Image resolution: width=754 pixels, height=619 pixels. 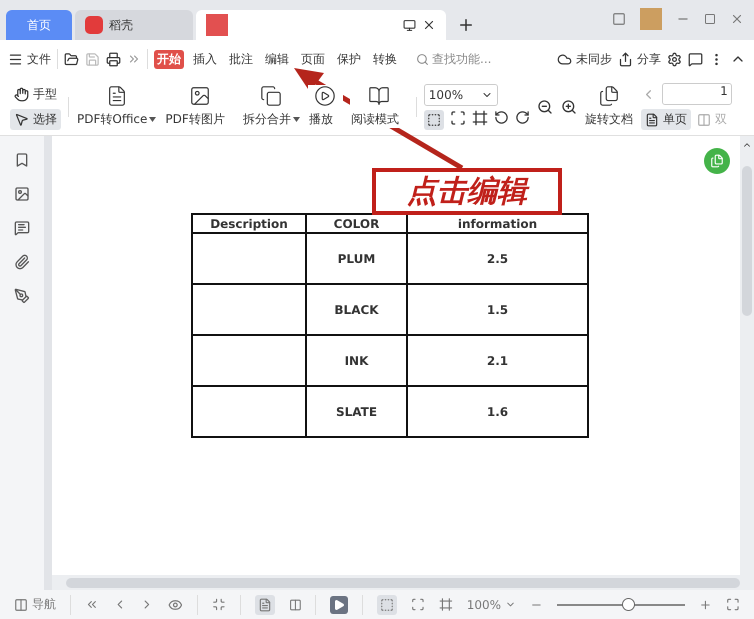 I want to click on share-button: 分享, so click(x=639, y=59).